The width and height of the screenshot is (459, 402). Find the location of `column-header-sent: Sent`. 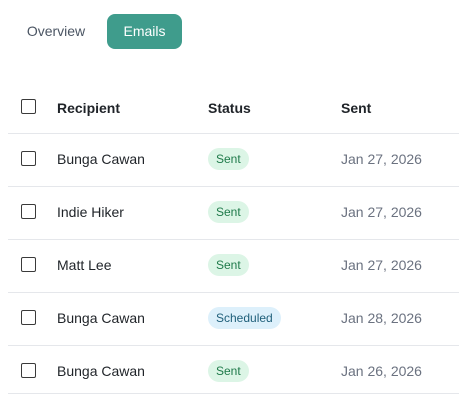

column-header-sent: Sent is located at coordinates (356, 108).